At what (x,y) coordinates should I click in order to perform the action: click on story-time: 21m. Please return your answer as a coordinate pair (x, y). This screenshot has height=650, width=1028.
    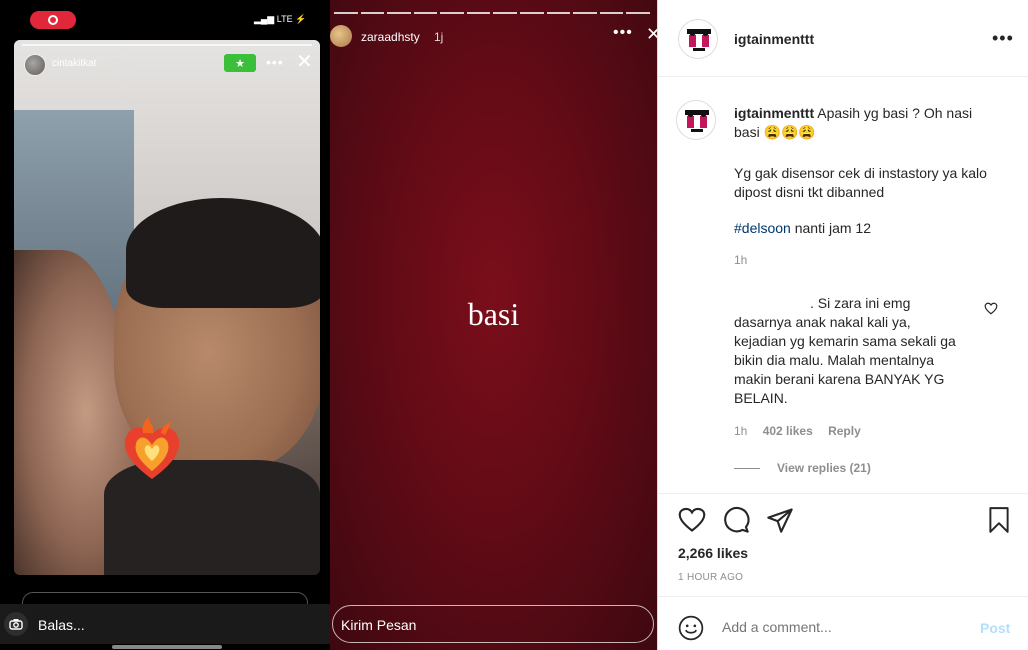
    Looking at the image, I should click on (122, 63).